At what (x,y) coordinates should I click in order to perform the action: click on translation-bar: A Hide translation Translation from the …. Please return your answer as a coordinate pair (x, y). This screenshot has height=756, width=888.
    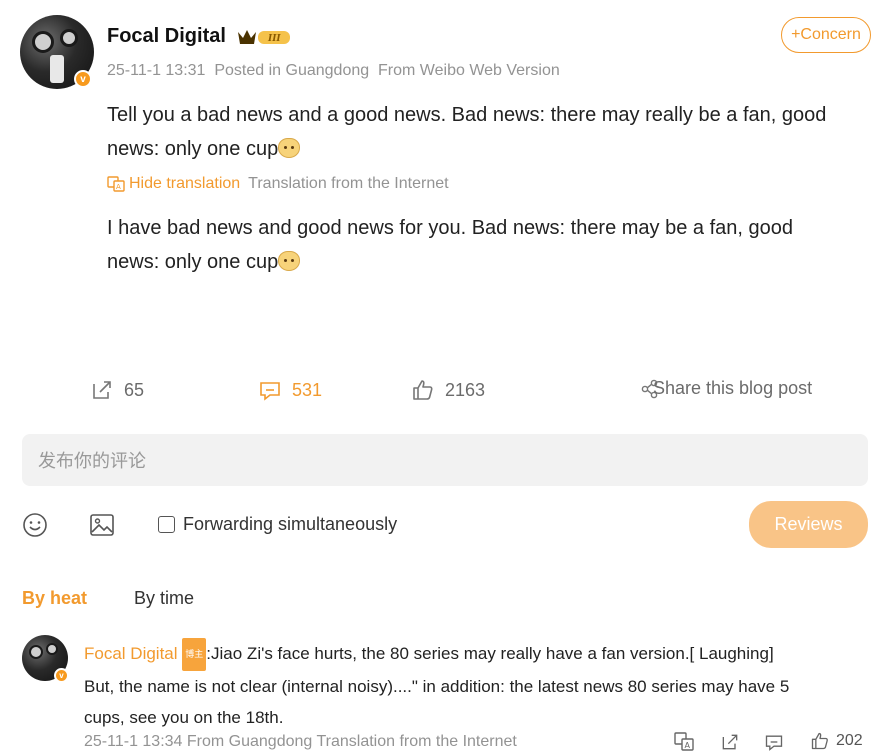
    Looking at the image, I should click on (278, 184).